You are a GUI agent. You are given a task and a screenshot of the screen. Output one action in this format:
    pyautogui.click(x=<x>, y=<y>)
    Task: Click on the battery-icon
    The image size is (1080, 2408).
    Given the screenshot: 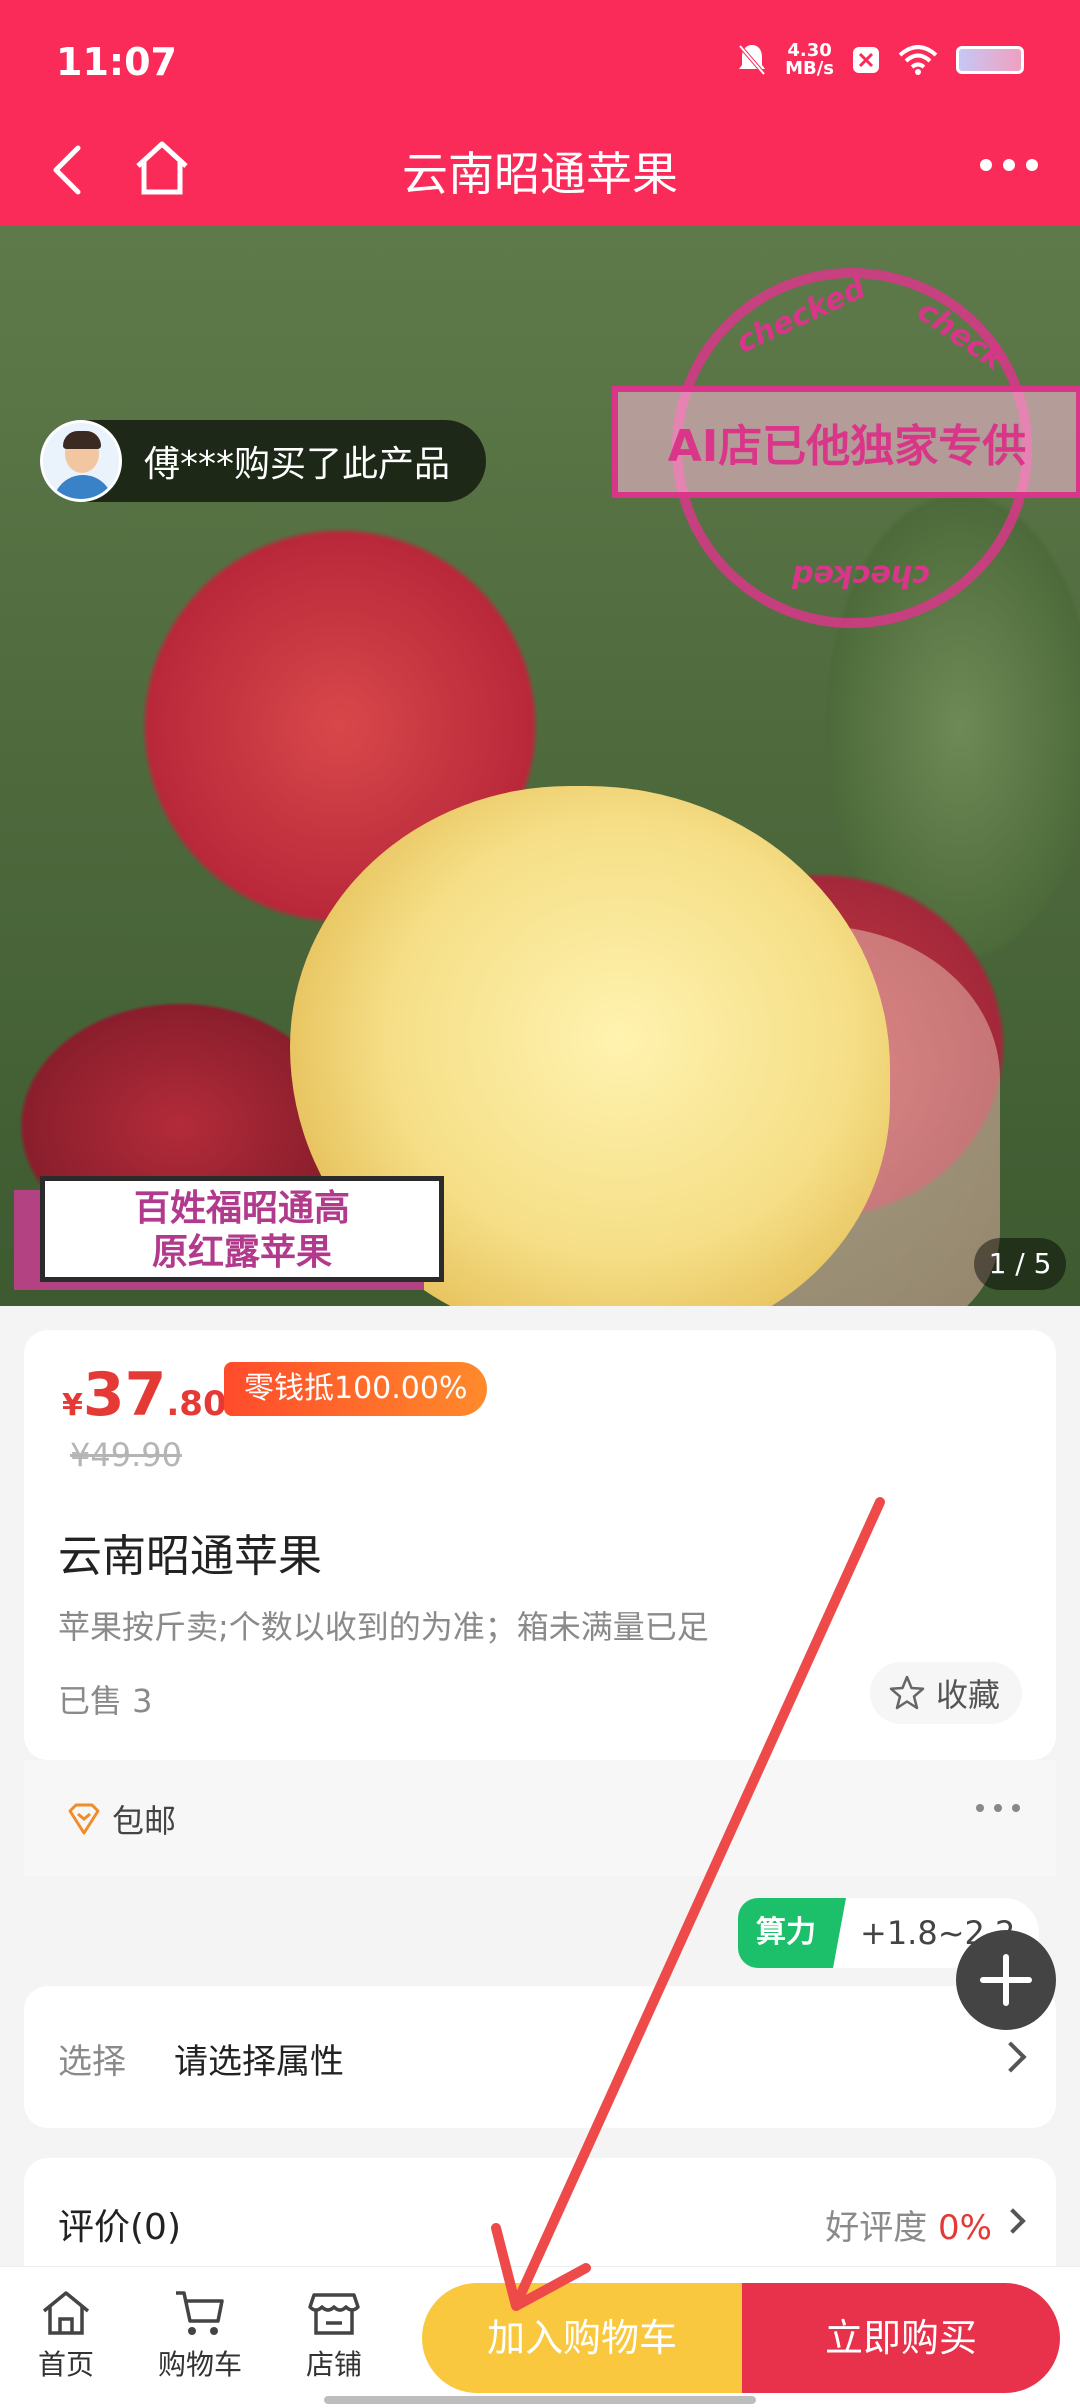 What is the action you would take?
    pyautogui.click(x=990, y=60)
    